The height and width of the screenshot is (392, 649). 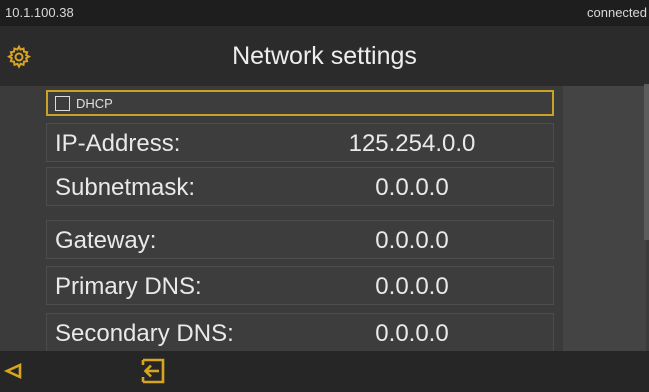 I want to click on secondary-dns-row: Secondary DNS: 0.0.0.0, so click(x=300, y=332).